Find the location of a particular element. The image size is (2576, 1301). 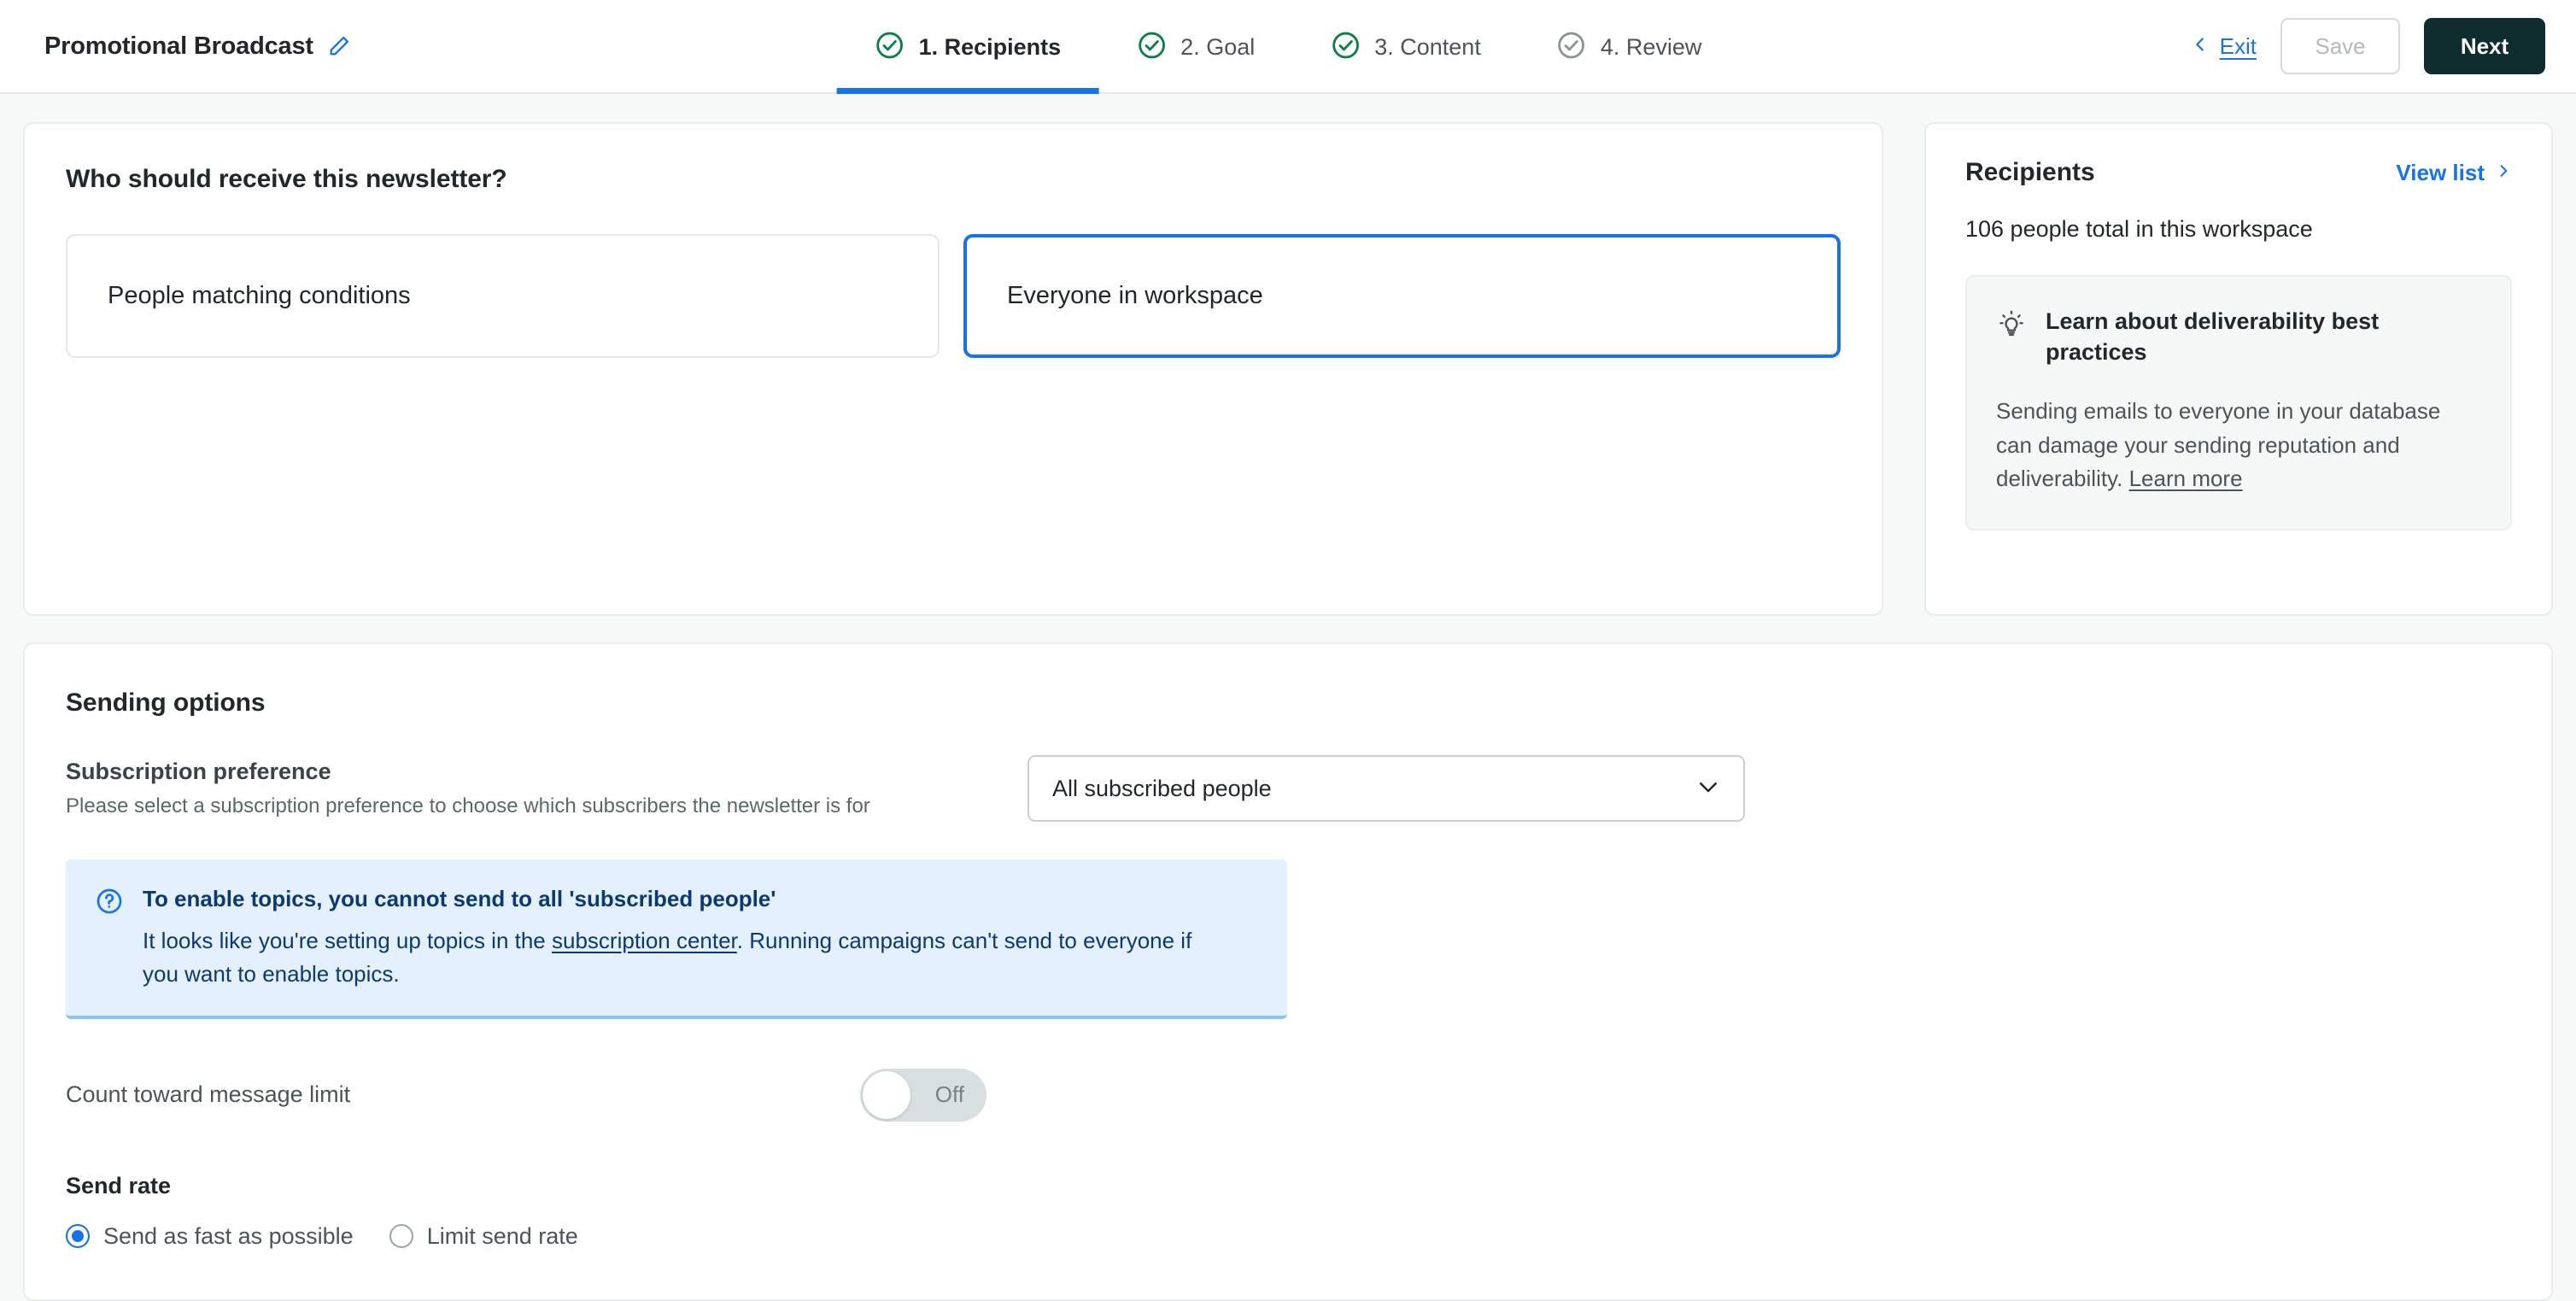

message-limit-toggle: Off is located at coordinates (923, 1095).